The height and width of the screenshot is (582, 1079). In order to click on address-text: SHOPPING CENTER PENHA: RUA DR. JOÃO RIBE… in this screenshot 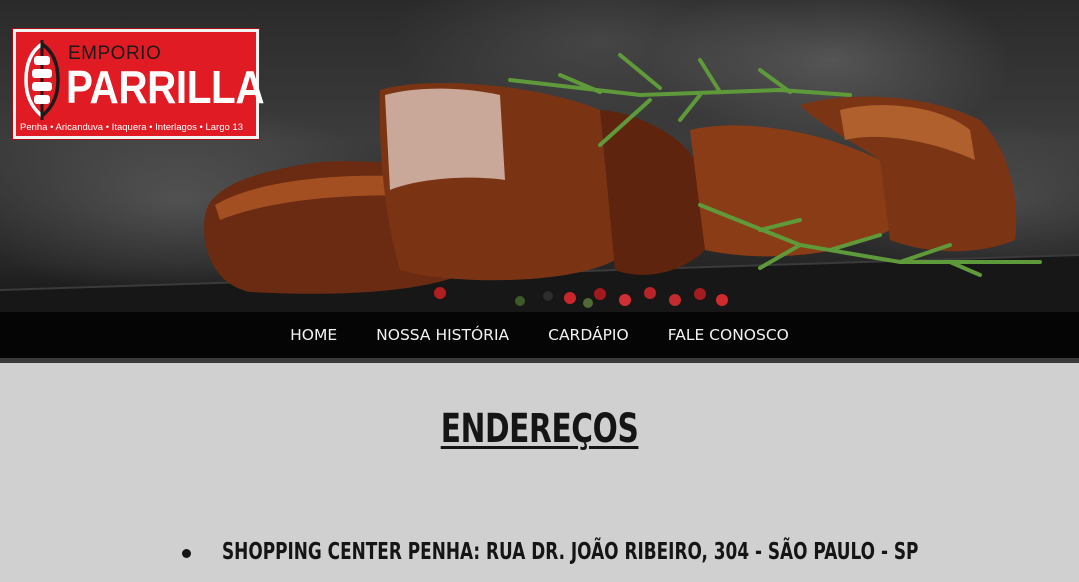, I will do `click(570, 552)`.